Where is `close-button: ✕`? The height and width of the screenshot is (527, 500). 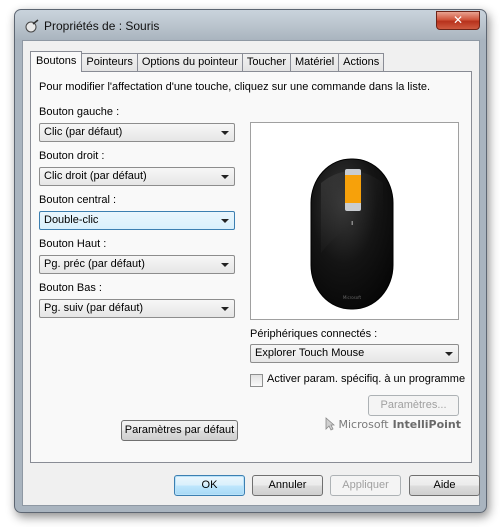 close-button: ✕ is located at coordinates (458, 20).